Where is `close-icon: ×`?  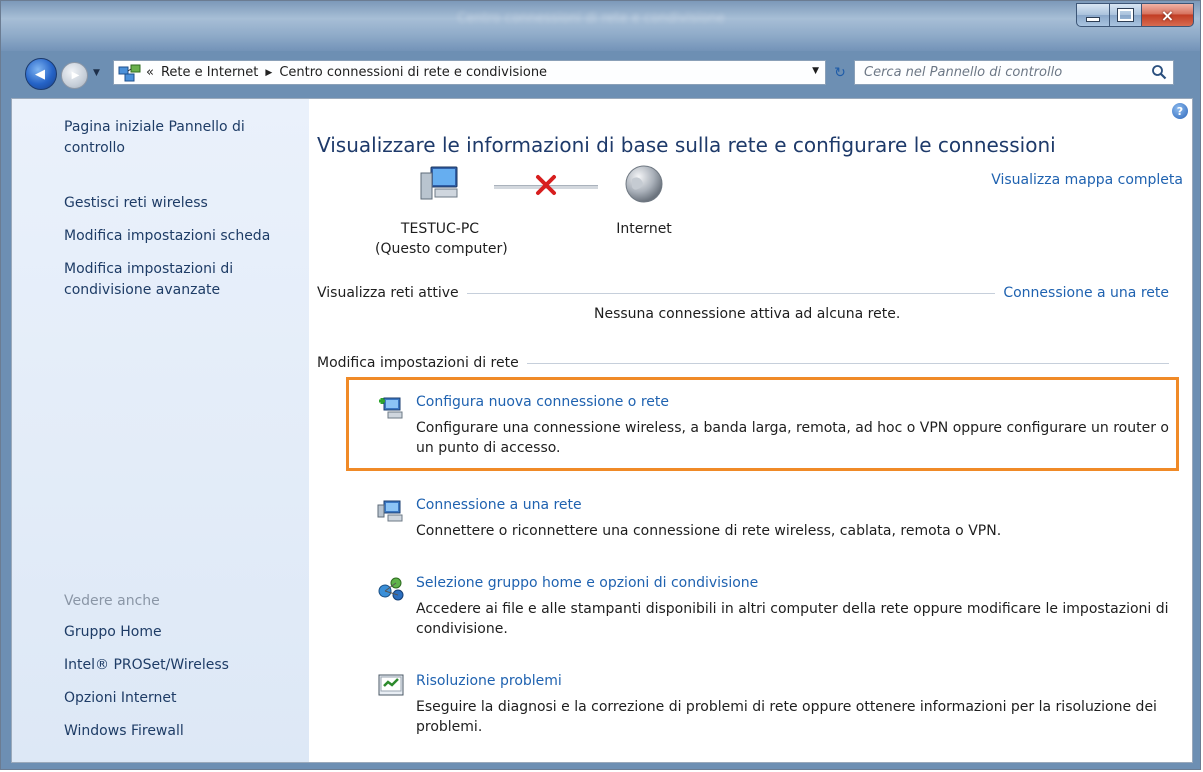
close-icon: × is located at coordinates (1167, 15).